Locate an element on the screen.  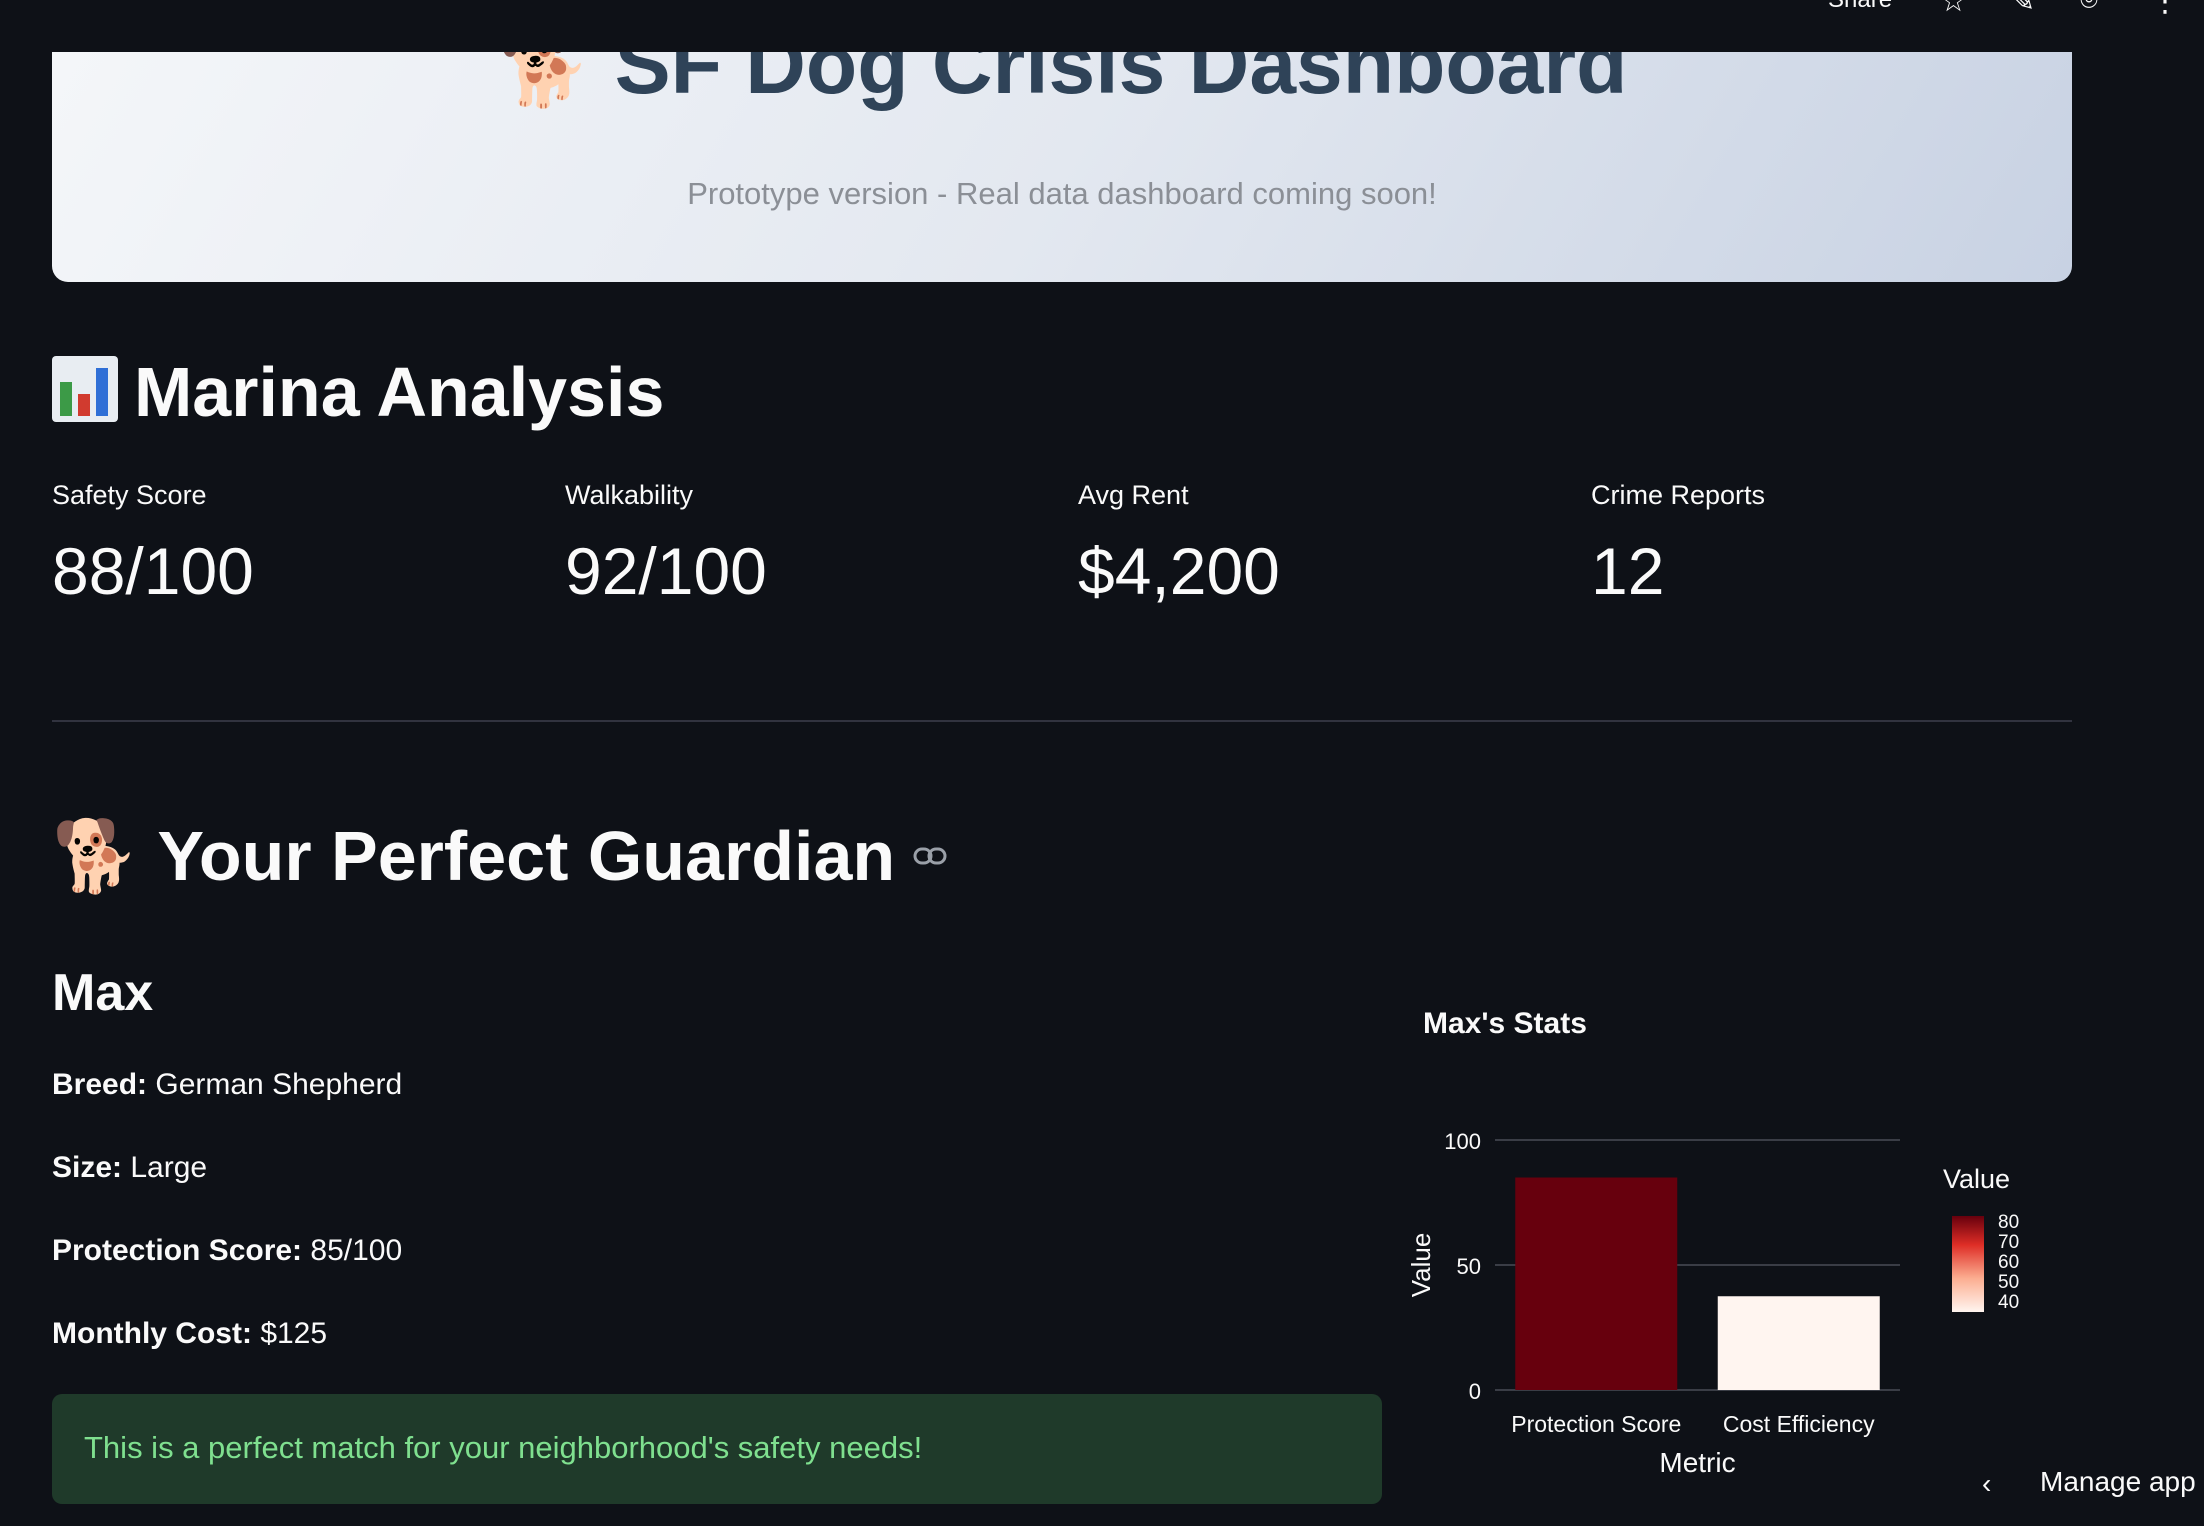
info-value: German Shepherd is located at coordinates (279, 1084).